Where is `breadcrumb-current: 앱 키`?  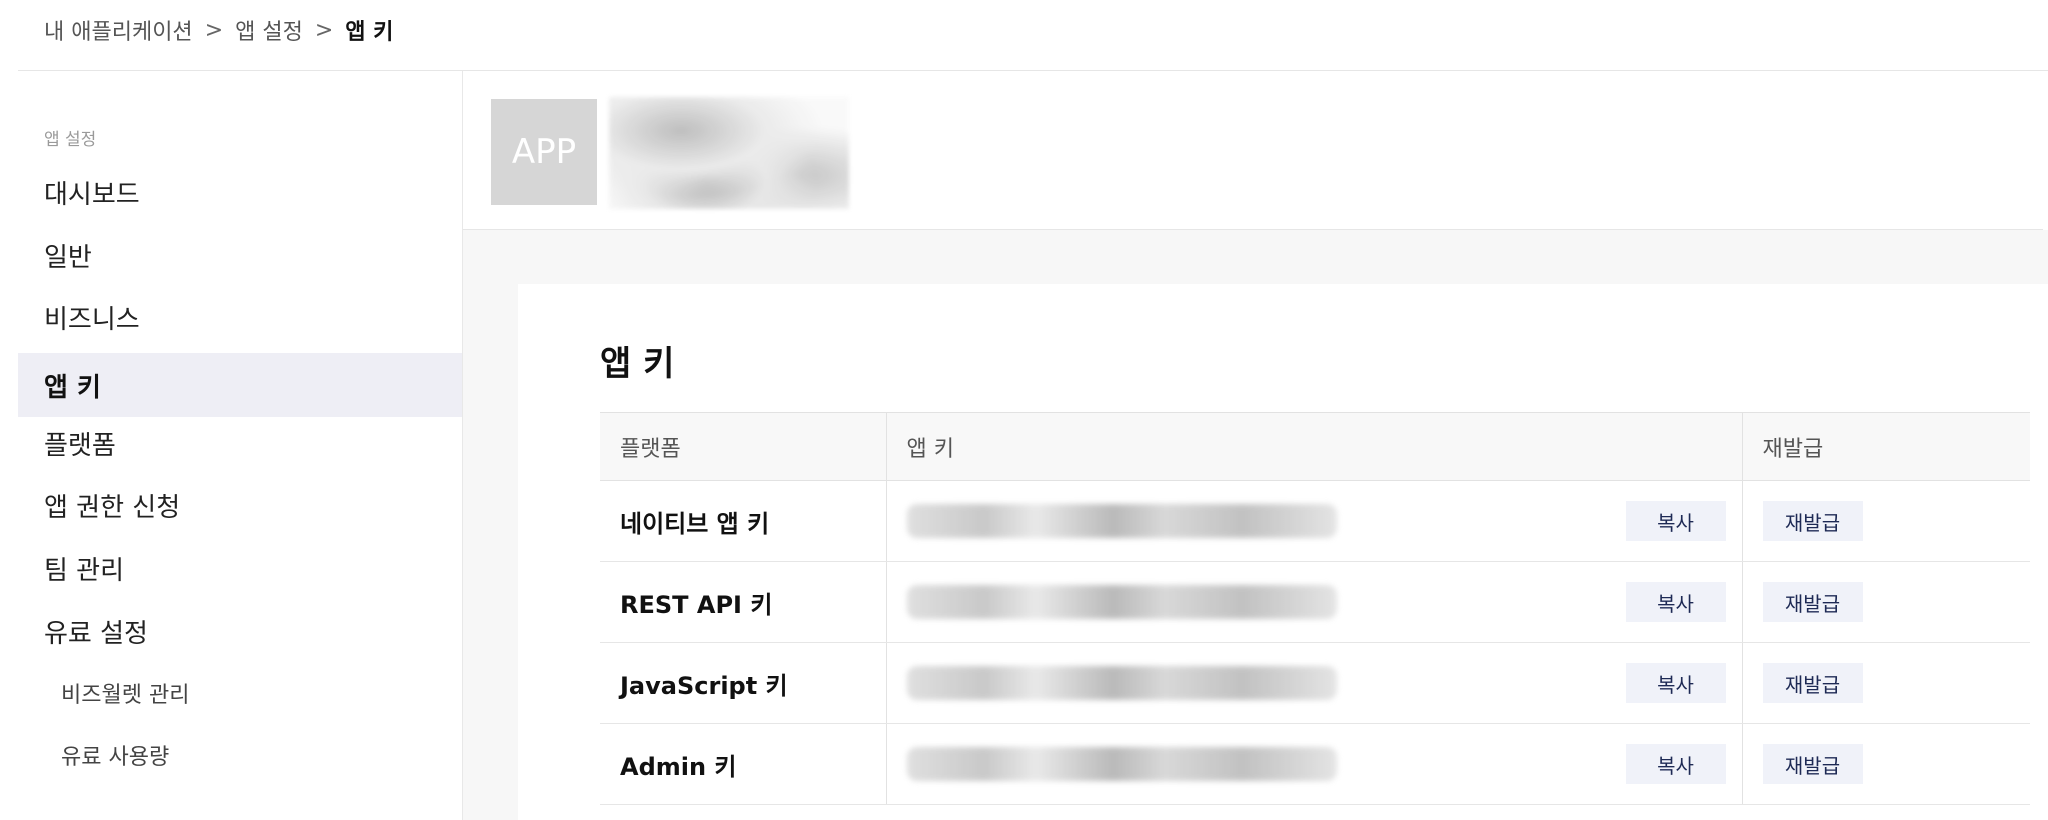
breadcrumb-current: 앱 키 is located at coordinates (369, 32).